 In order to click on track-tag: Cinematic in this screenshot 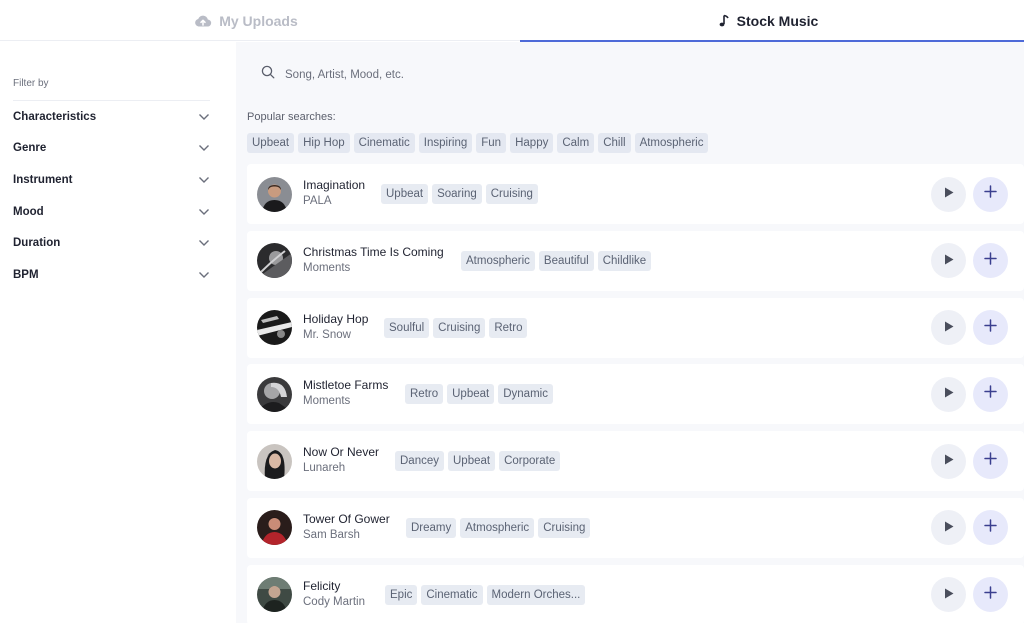, I will do `click(452, 594)`.